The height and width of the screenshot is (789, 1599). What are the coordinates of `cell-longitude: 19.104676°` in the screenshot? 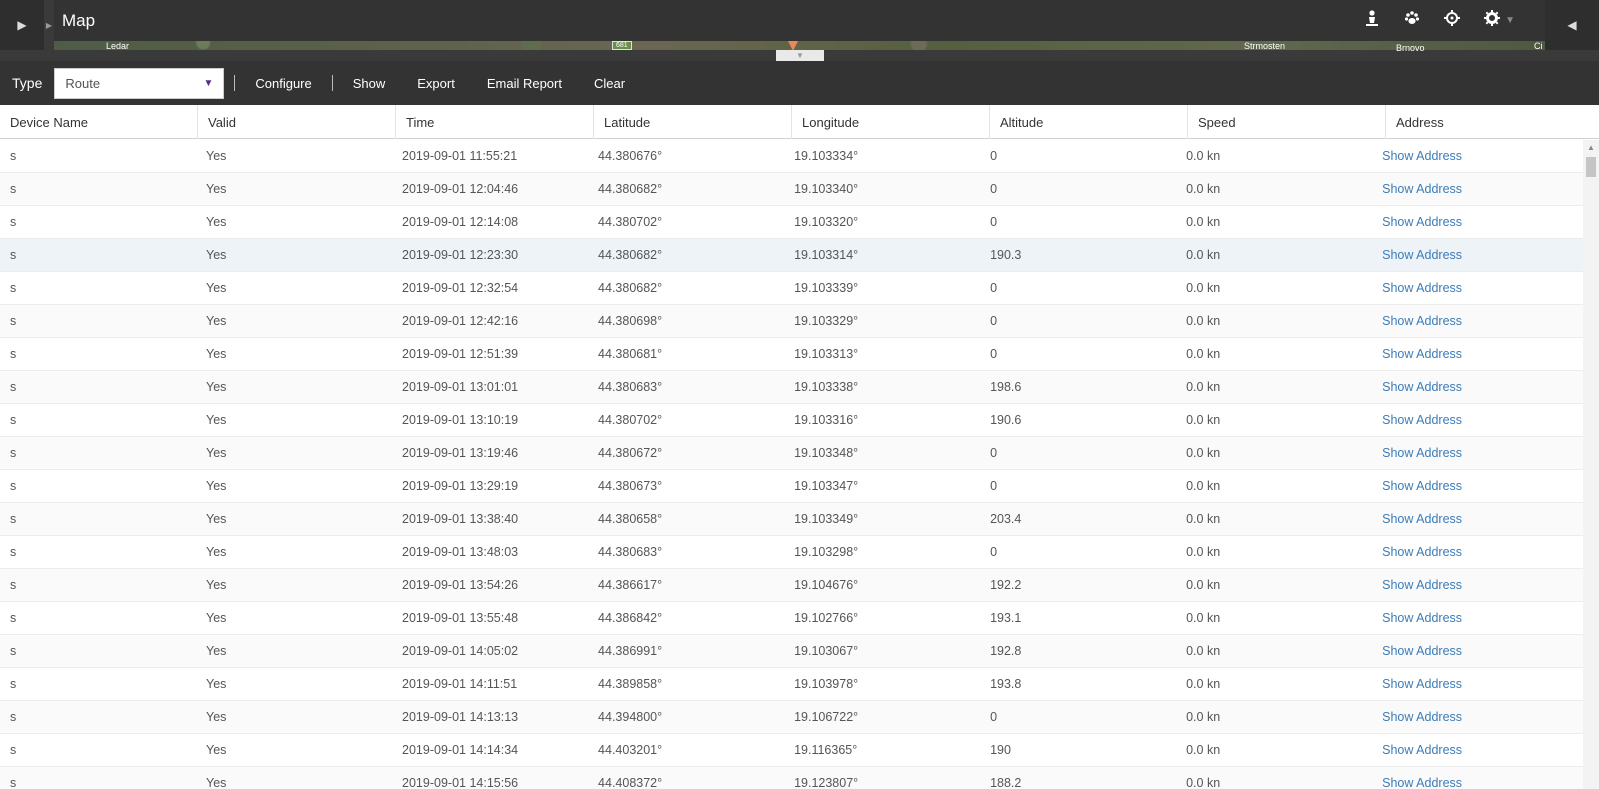 It's located at (826, 585).